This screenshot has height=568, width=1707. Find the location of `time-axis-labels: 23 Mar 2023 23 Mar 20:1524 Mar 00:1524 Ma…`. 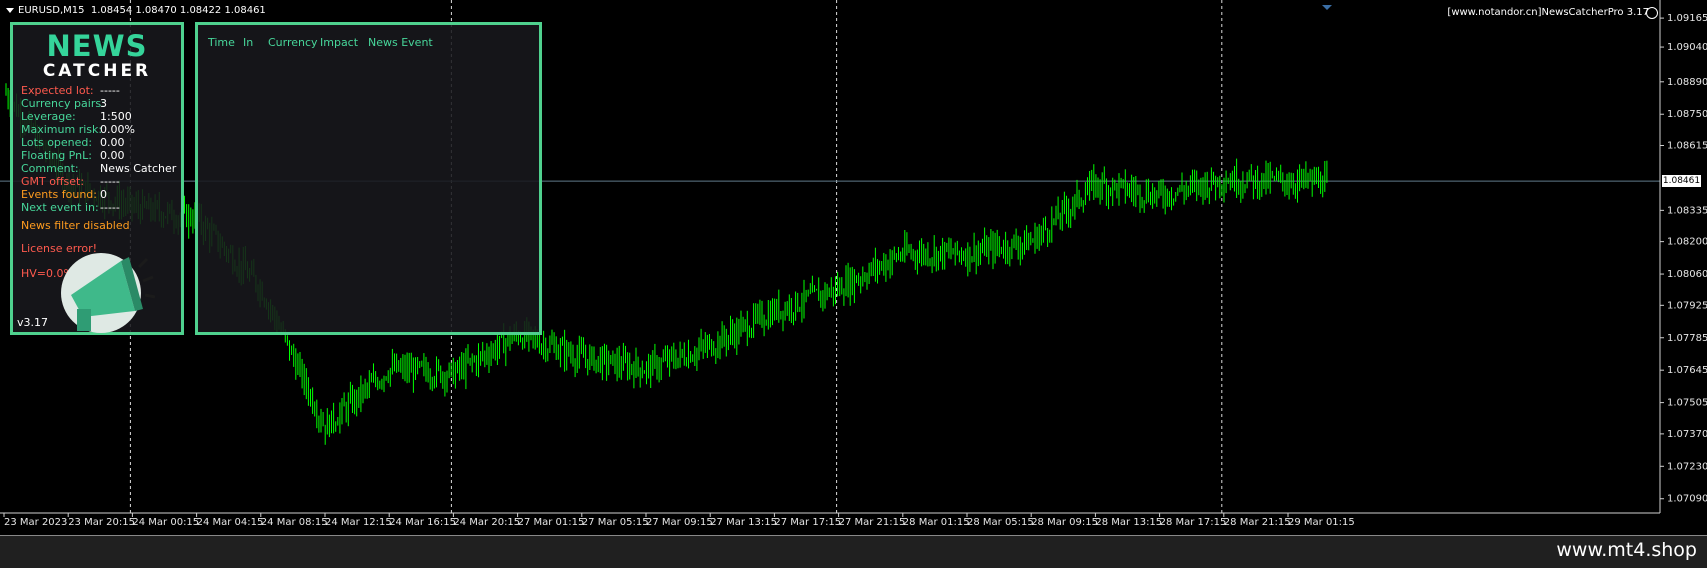

time-axis-labels: 23 Mar 2023 23 Mar 20:1524 Mar 00:1524 Ma… is located at coordinates (679, 520).